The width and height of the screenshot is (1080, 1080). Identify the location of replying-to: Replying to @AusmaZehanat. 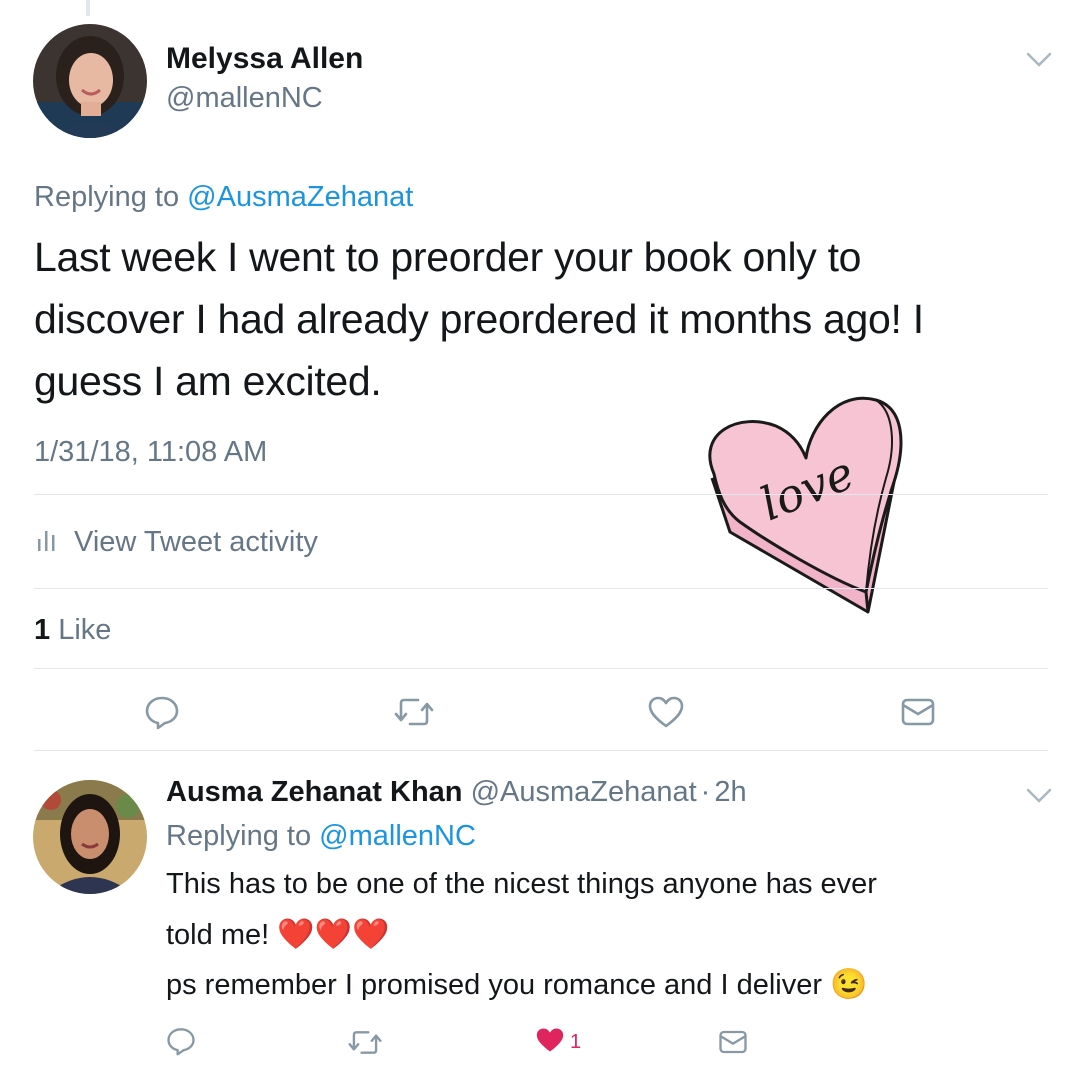
(223, 197).